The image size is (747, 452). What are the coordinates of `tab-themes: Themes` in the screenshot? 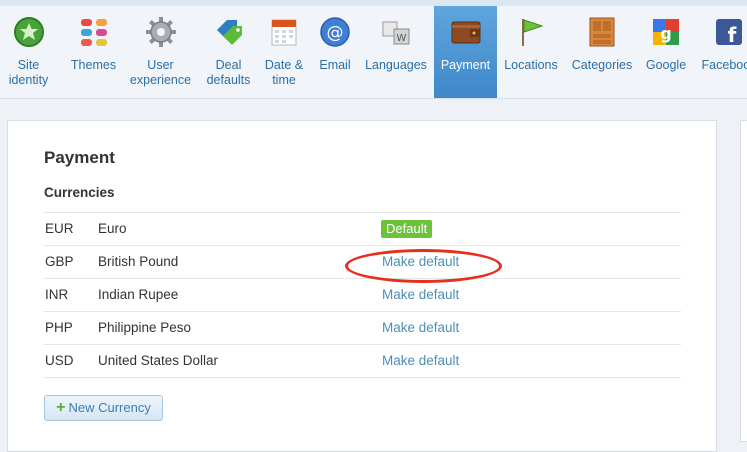 It's located at (93, 52).